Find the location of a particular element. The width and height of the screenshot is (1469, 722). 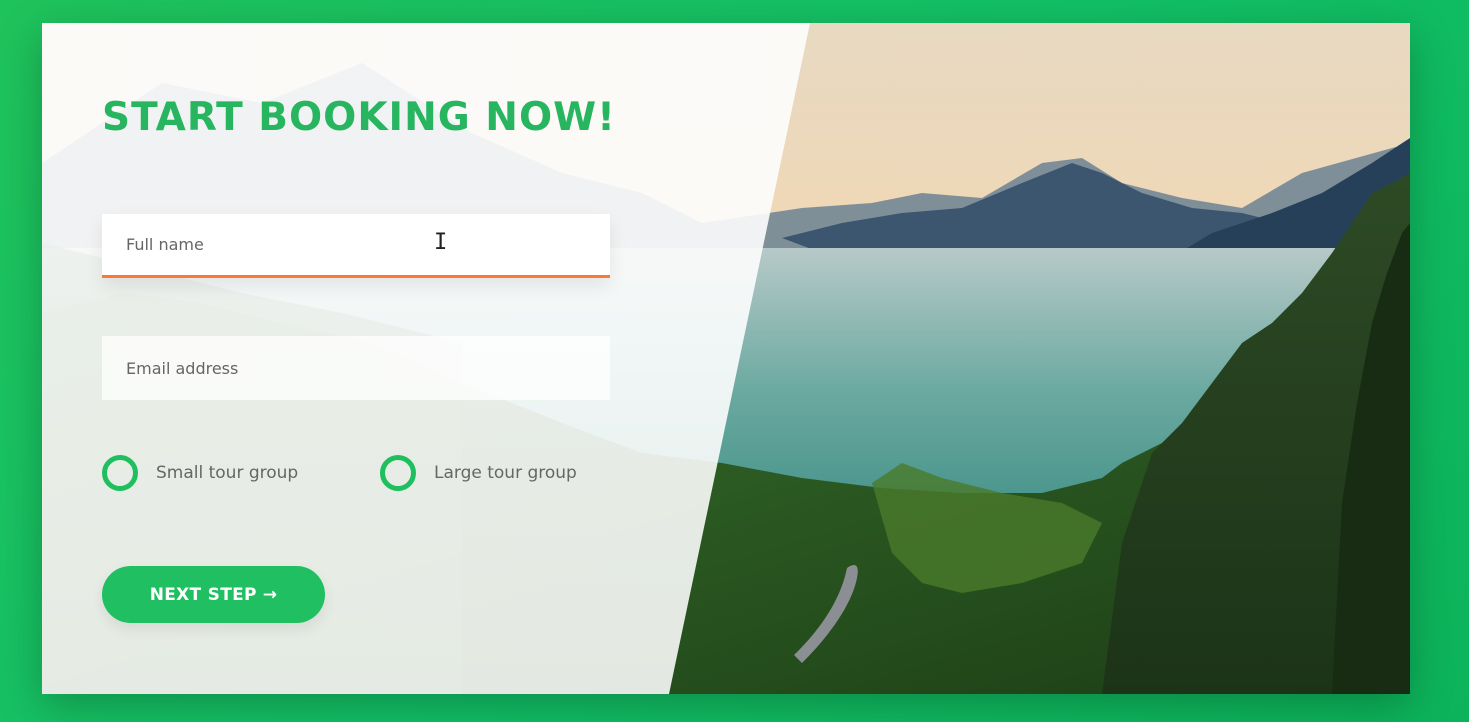

full-name-input is located at coordinates (356, 246).